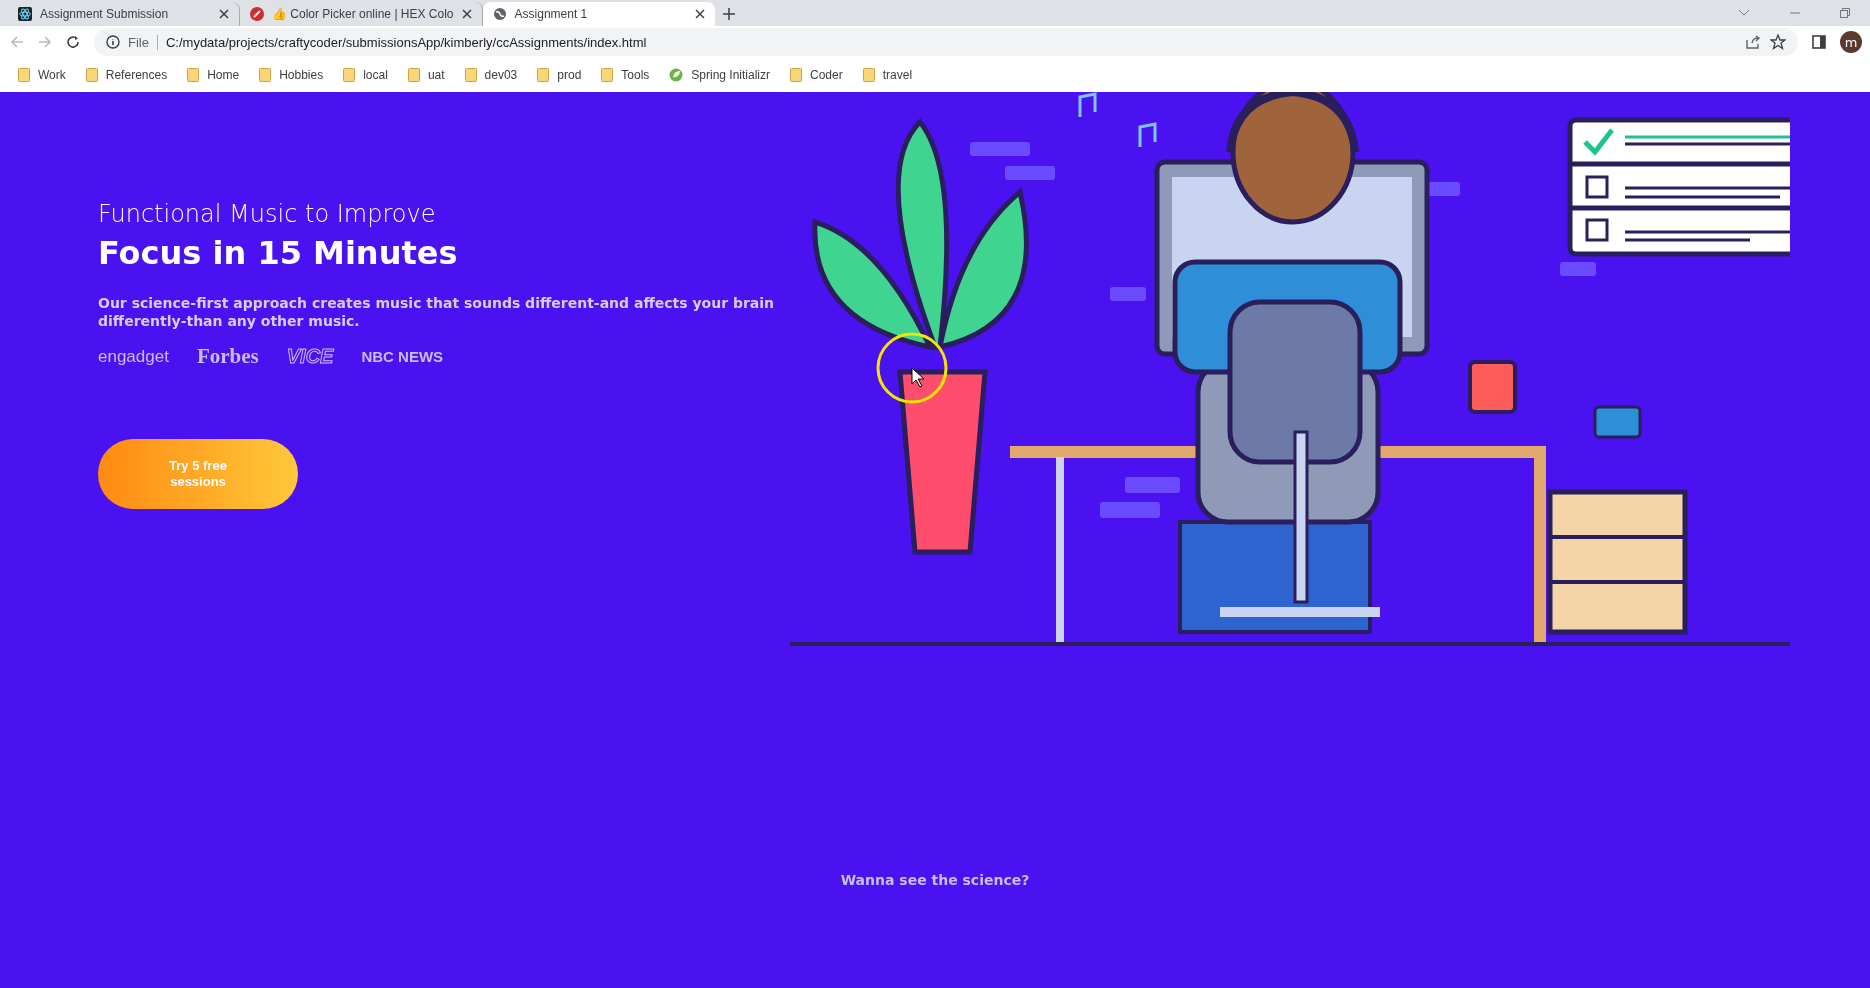  I want to click on press-logo: engadget, so click(133, 356).